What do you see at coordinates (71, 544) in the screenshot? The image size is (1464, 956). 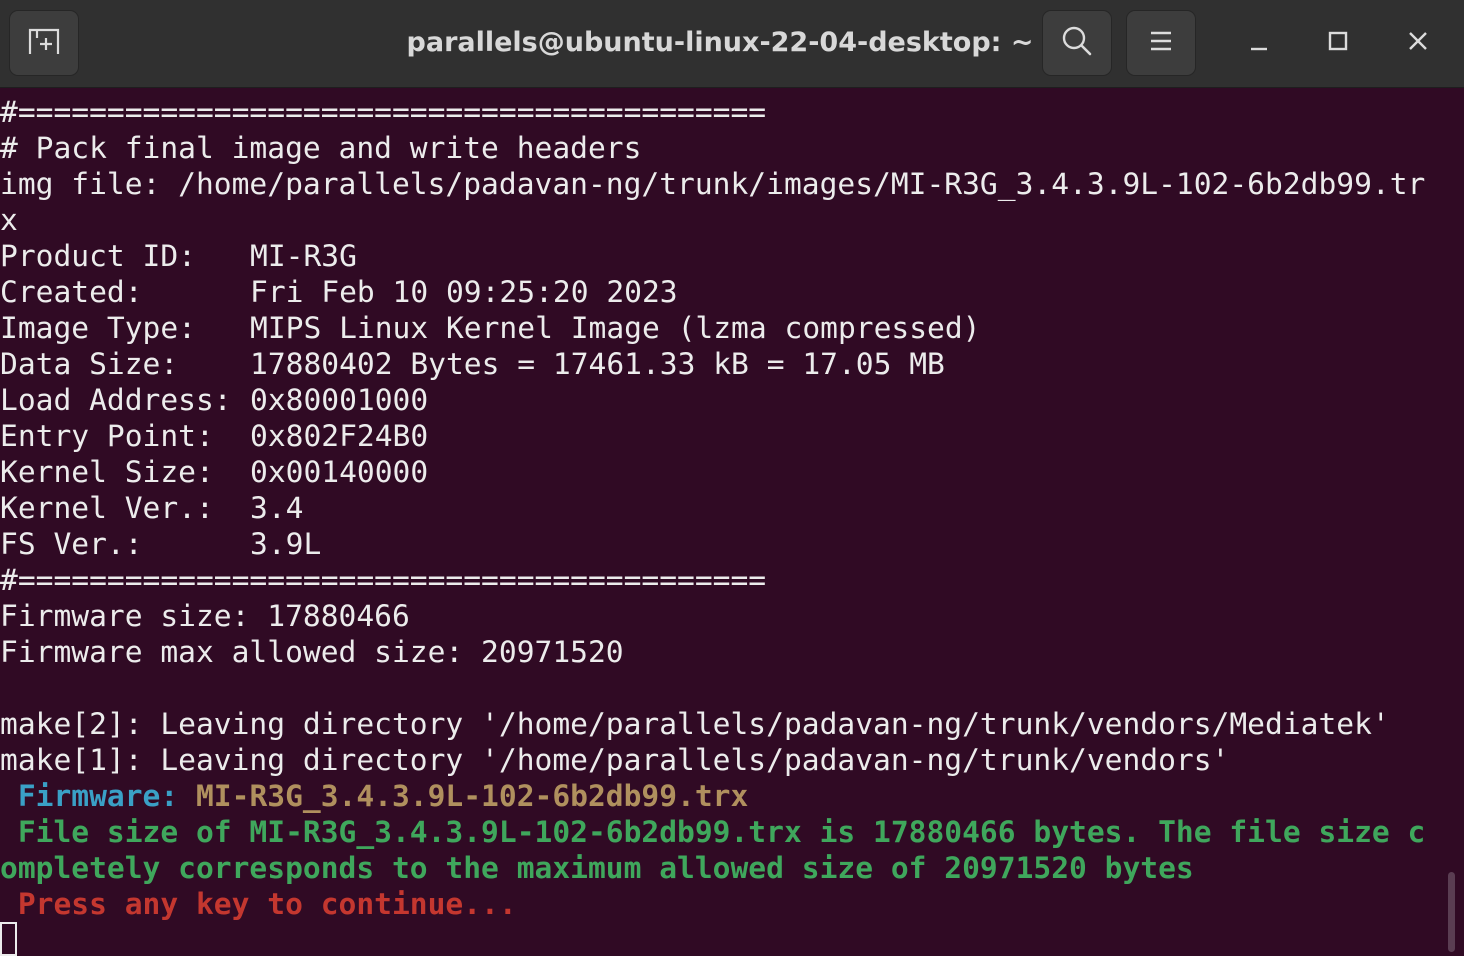 I see `info-label: FS Ver.:` at bounding box center [71, 544].